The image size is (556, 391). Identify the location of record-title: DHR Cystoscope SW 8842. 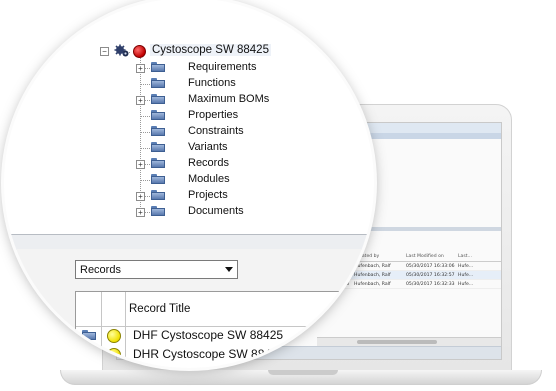
(205, 354).